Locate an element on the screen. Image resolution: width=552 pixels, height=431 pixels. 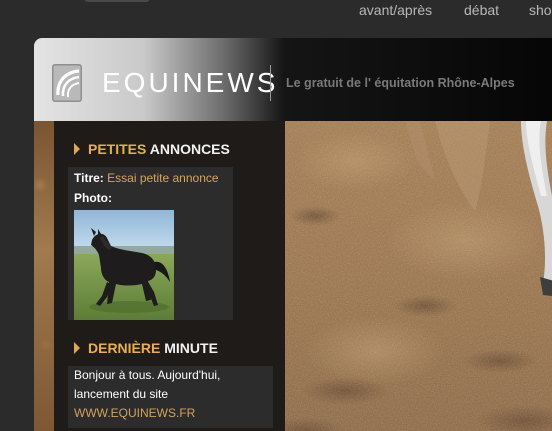
ad-title-label: Titre: is located at coordinates (89, 178).